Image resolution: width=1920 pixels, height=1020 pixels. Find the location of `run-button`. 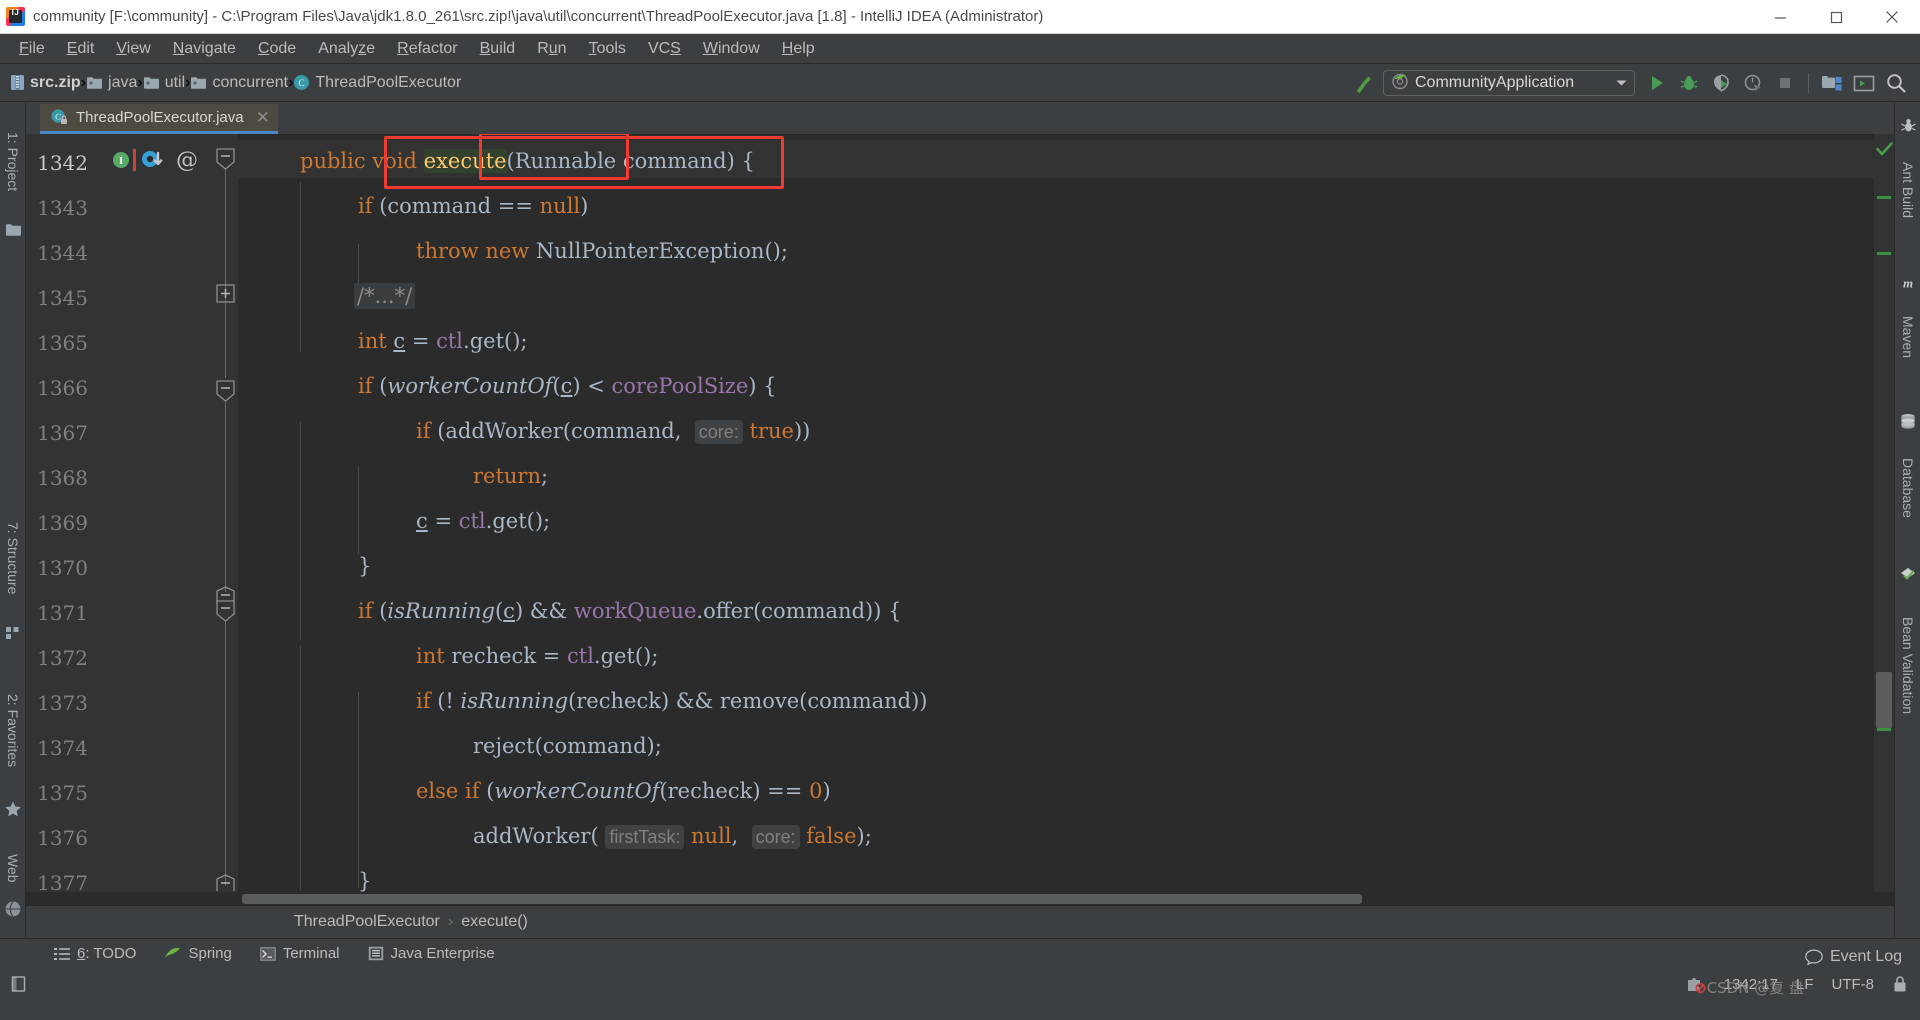

run-button is located at coordinates (1657, 83).